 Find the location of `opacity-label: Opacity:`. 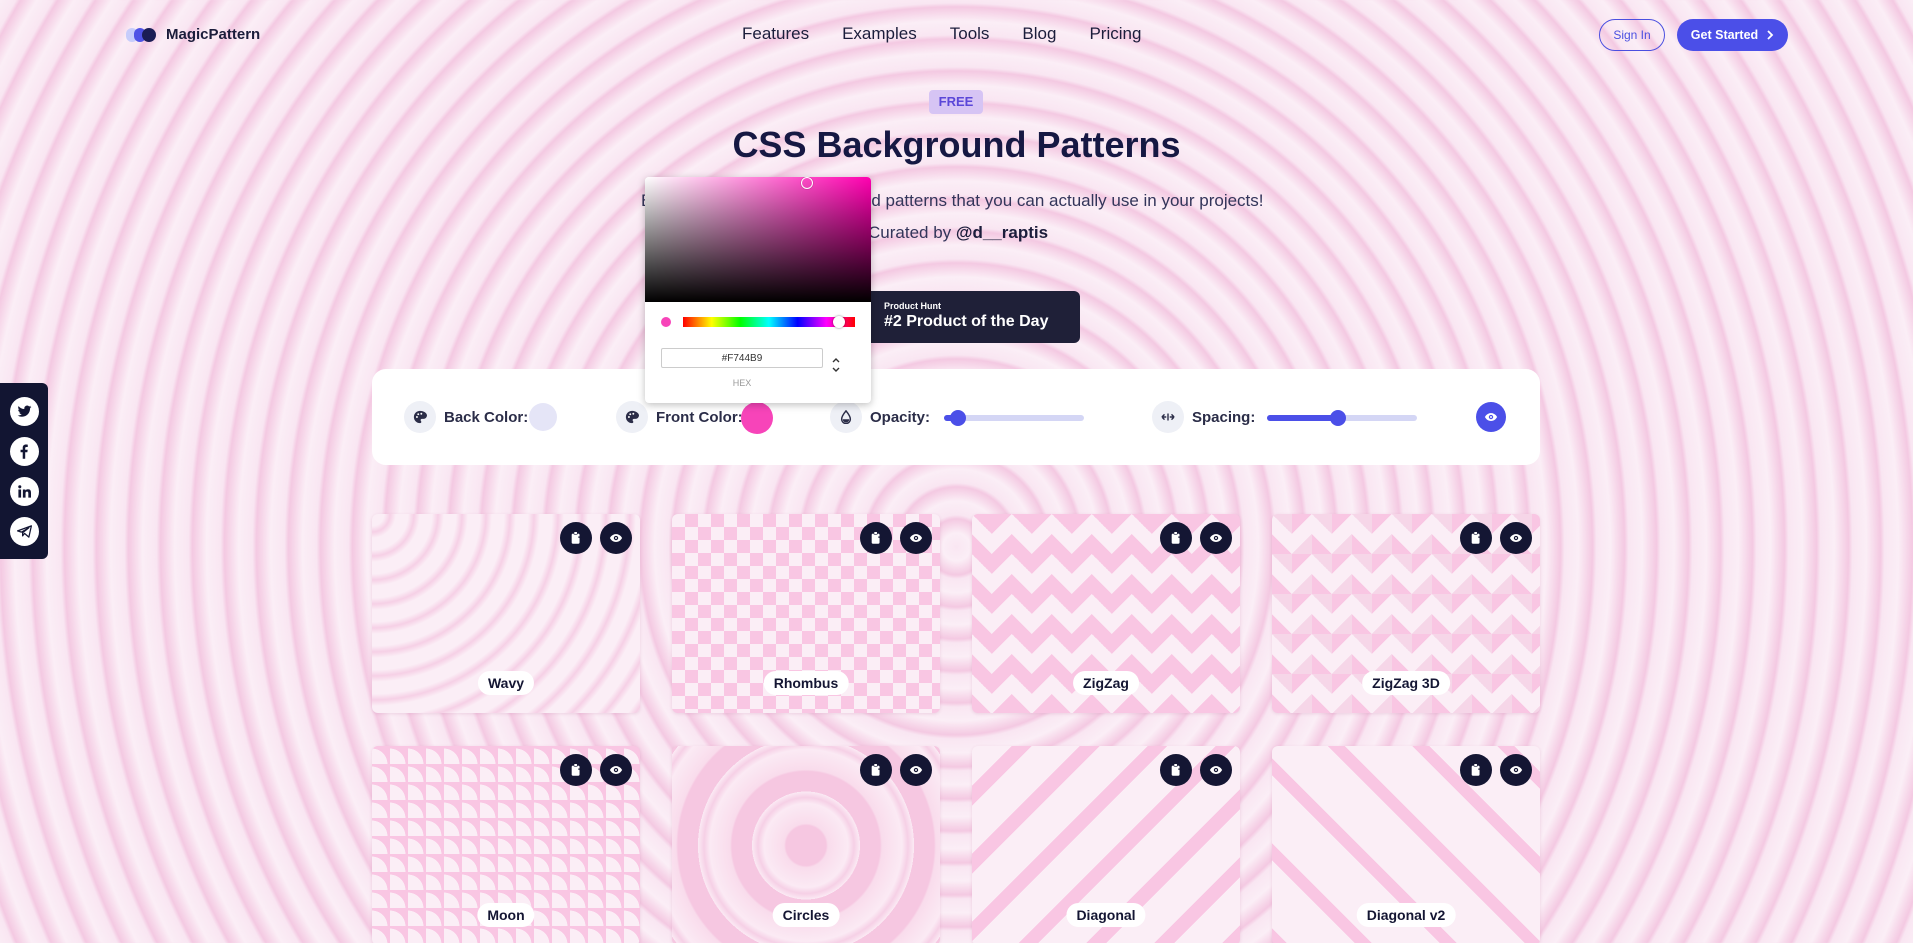

opacity-label: Opacity: is located at coordinates (900, 417).